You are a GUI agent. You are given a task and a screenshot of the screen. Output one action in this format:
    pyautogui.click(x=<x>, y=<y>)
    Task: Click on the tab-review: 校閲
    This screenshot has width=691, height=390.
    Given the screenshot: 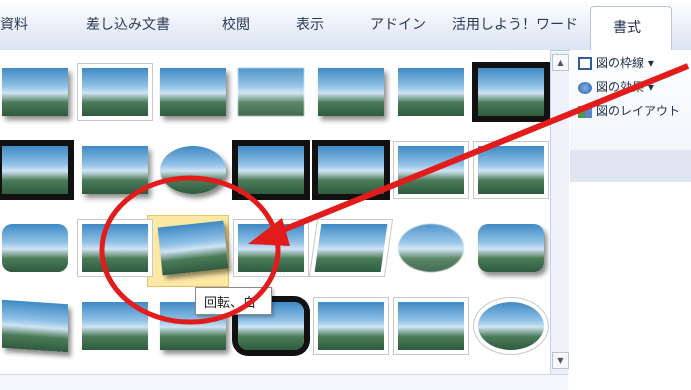 What is the action you would take?
    pyautogui.click(x=236, y=24)
    